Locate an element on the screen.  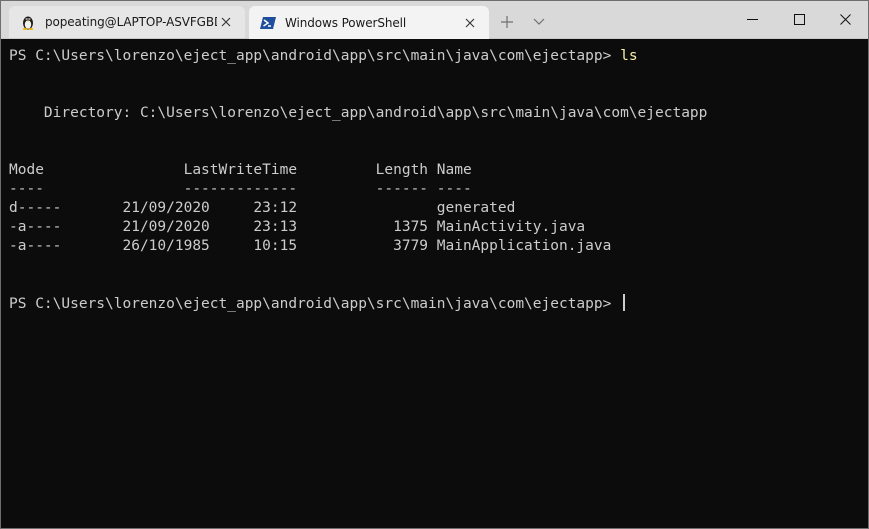
minimize-button is located at coordinates (752, 19).